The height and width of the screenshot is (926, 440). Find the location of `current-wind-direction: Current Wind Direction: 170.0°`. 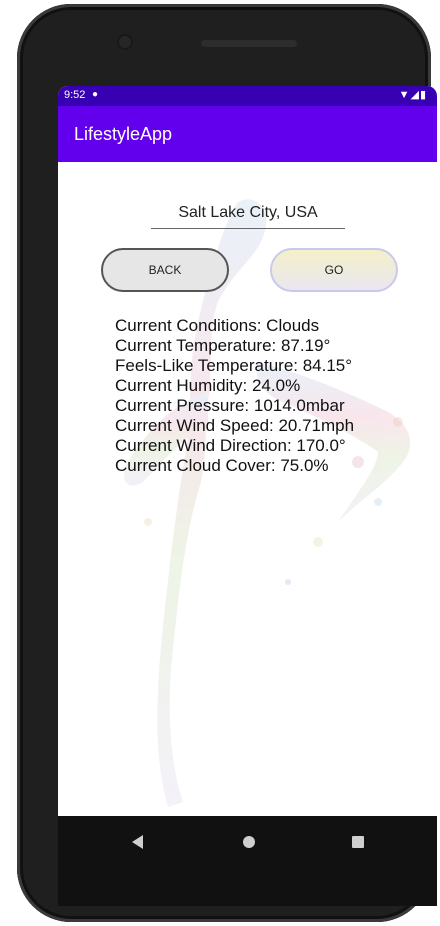

current-wind-direction: Current Wind Direction: 170.0° is located at coordinates (230, 445).